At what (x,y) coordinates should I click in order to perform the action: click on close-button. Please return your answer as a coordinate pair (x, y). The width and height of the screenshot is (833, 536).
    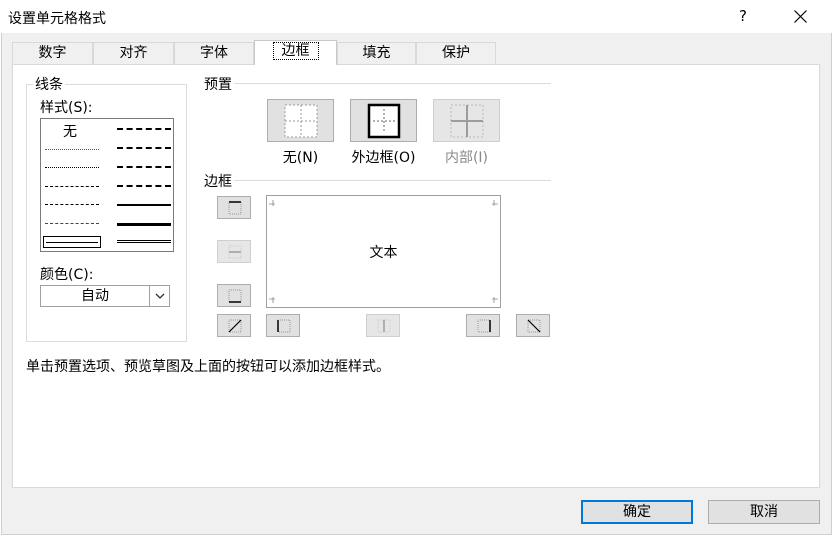
    Looking at the image, I should click on (800, 16).